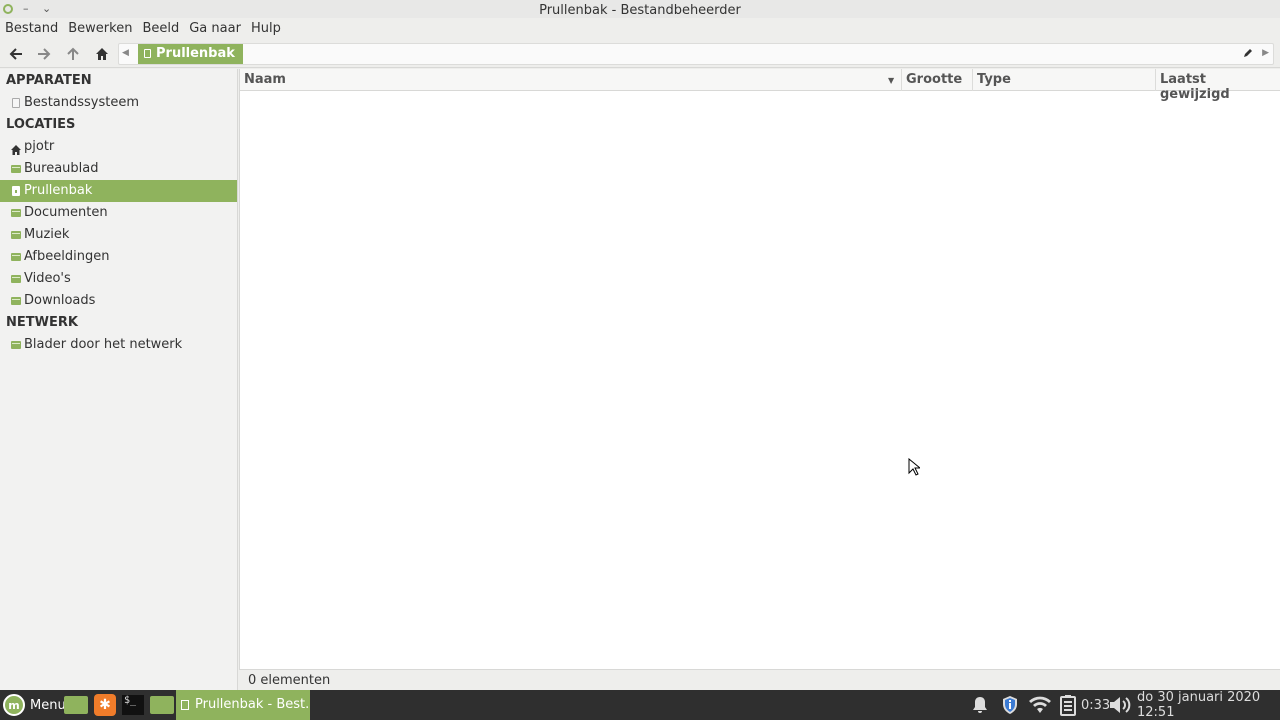  Describe the element at coordinates (49, 80) in the screenshot. I see `sidebar-section-apparaten: APPARATEN` at that location.